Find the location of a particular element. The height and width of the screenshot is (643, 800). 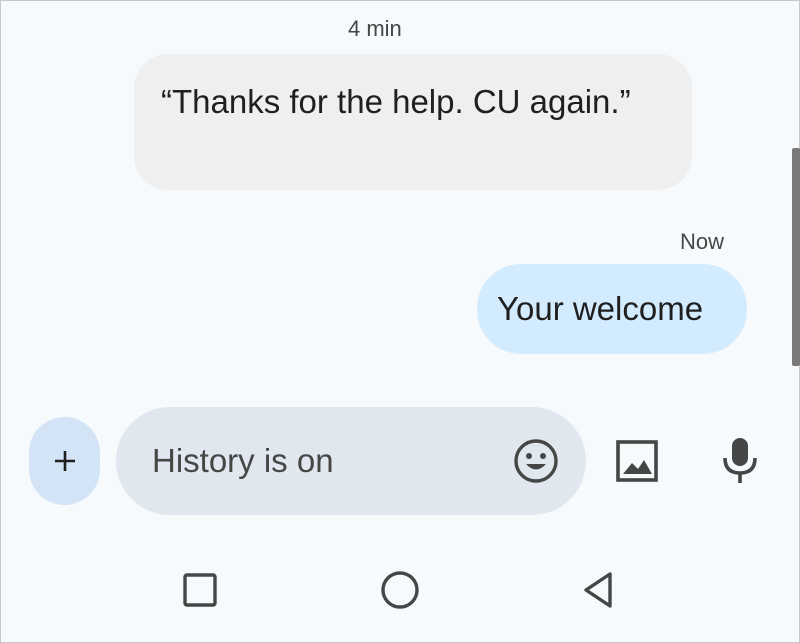

home-button is located at coordinates (400, 590).